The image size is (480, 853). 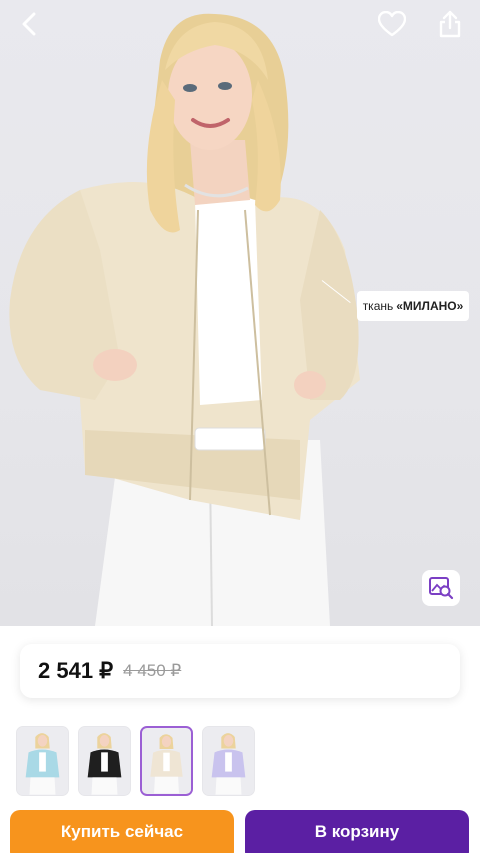 I want to click on share-button, so click(x=450, y=24).